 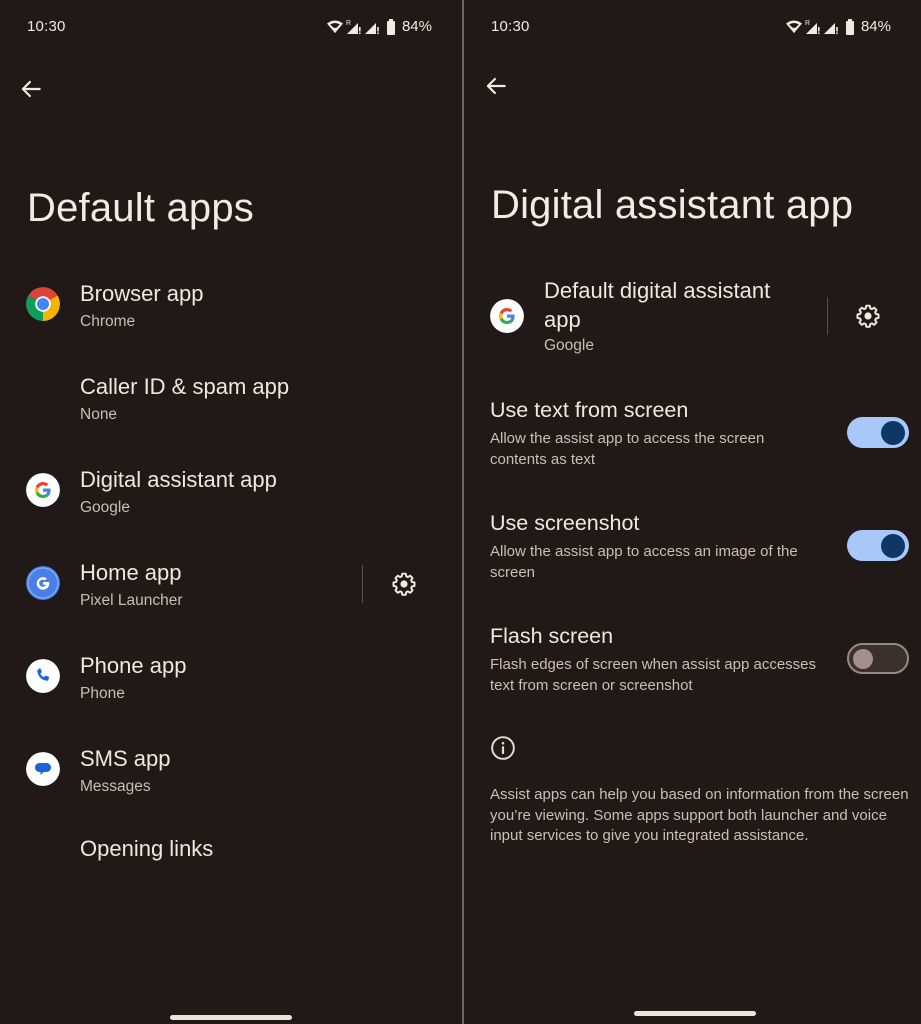 What do you see at coordinates (589, 410) in the screenshot?
I see `toggle-title: Use text from screen` at bounding box center [589, 410].